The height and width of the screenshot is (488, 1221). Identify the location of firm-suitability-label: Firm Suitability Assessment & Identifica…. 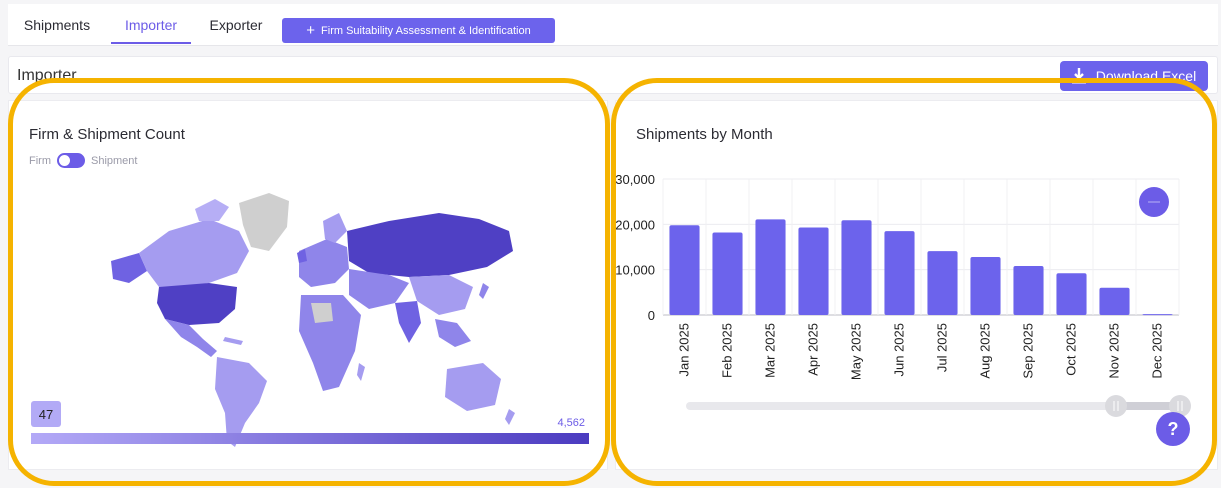
(426, 30).